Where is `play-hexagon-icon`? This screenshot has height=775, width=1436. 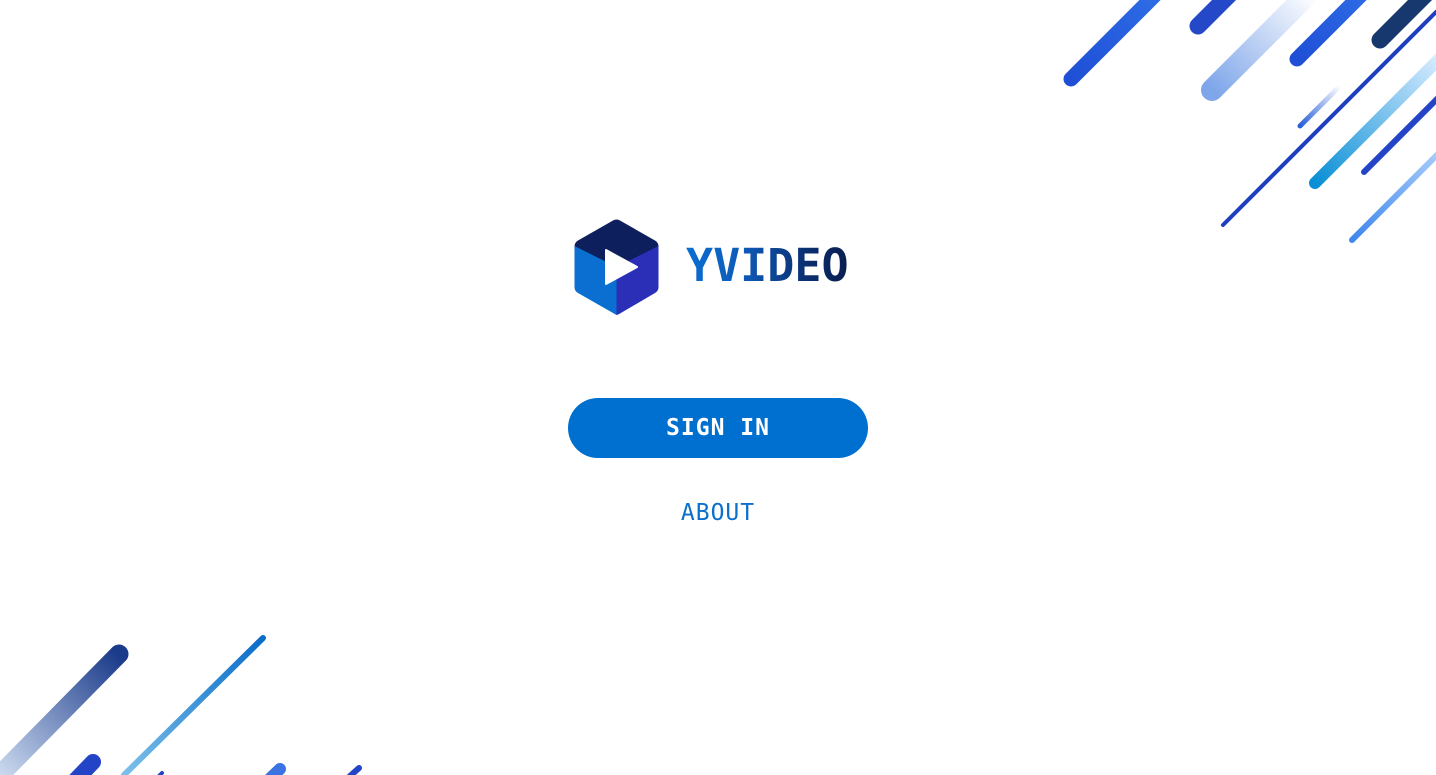
play-hexagon-icon is located at coordinates (616, 267).